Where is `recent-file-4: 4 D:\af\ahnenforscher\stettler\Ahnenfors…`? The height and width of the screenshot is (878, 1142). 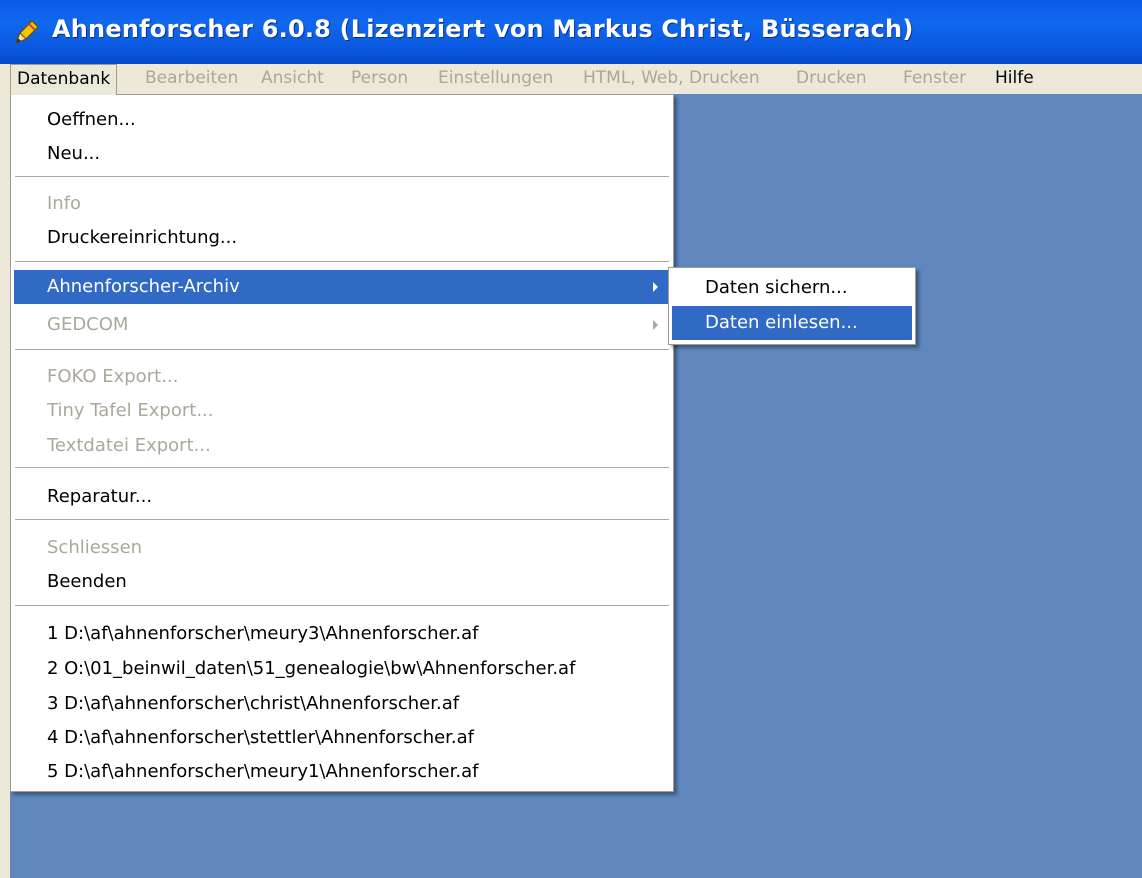 recent-file-4: 4 D:\af\ahnenforscher\stettler\Ahnenfors… is located at coordinates (342, 738).